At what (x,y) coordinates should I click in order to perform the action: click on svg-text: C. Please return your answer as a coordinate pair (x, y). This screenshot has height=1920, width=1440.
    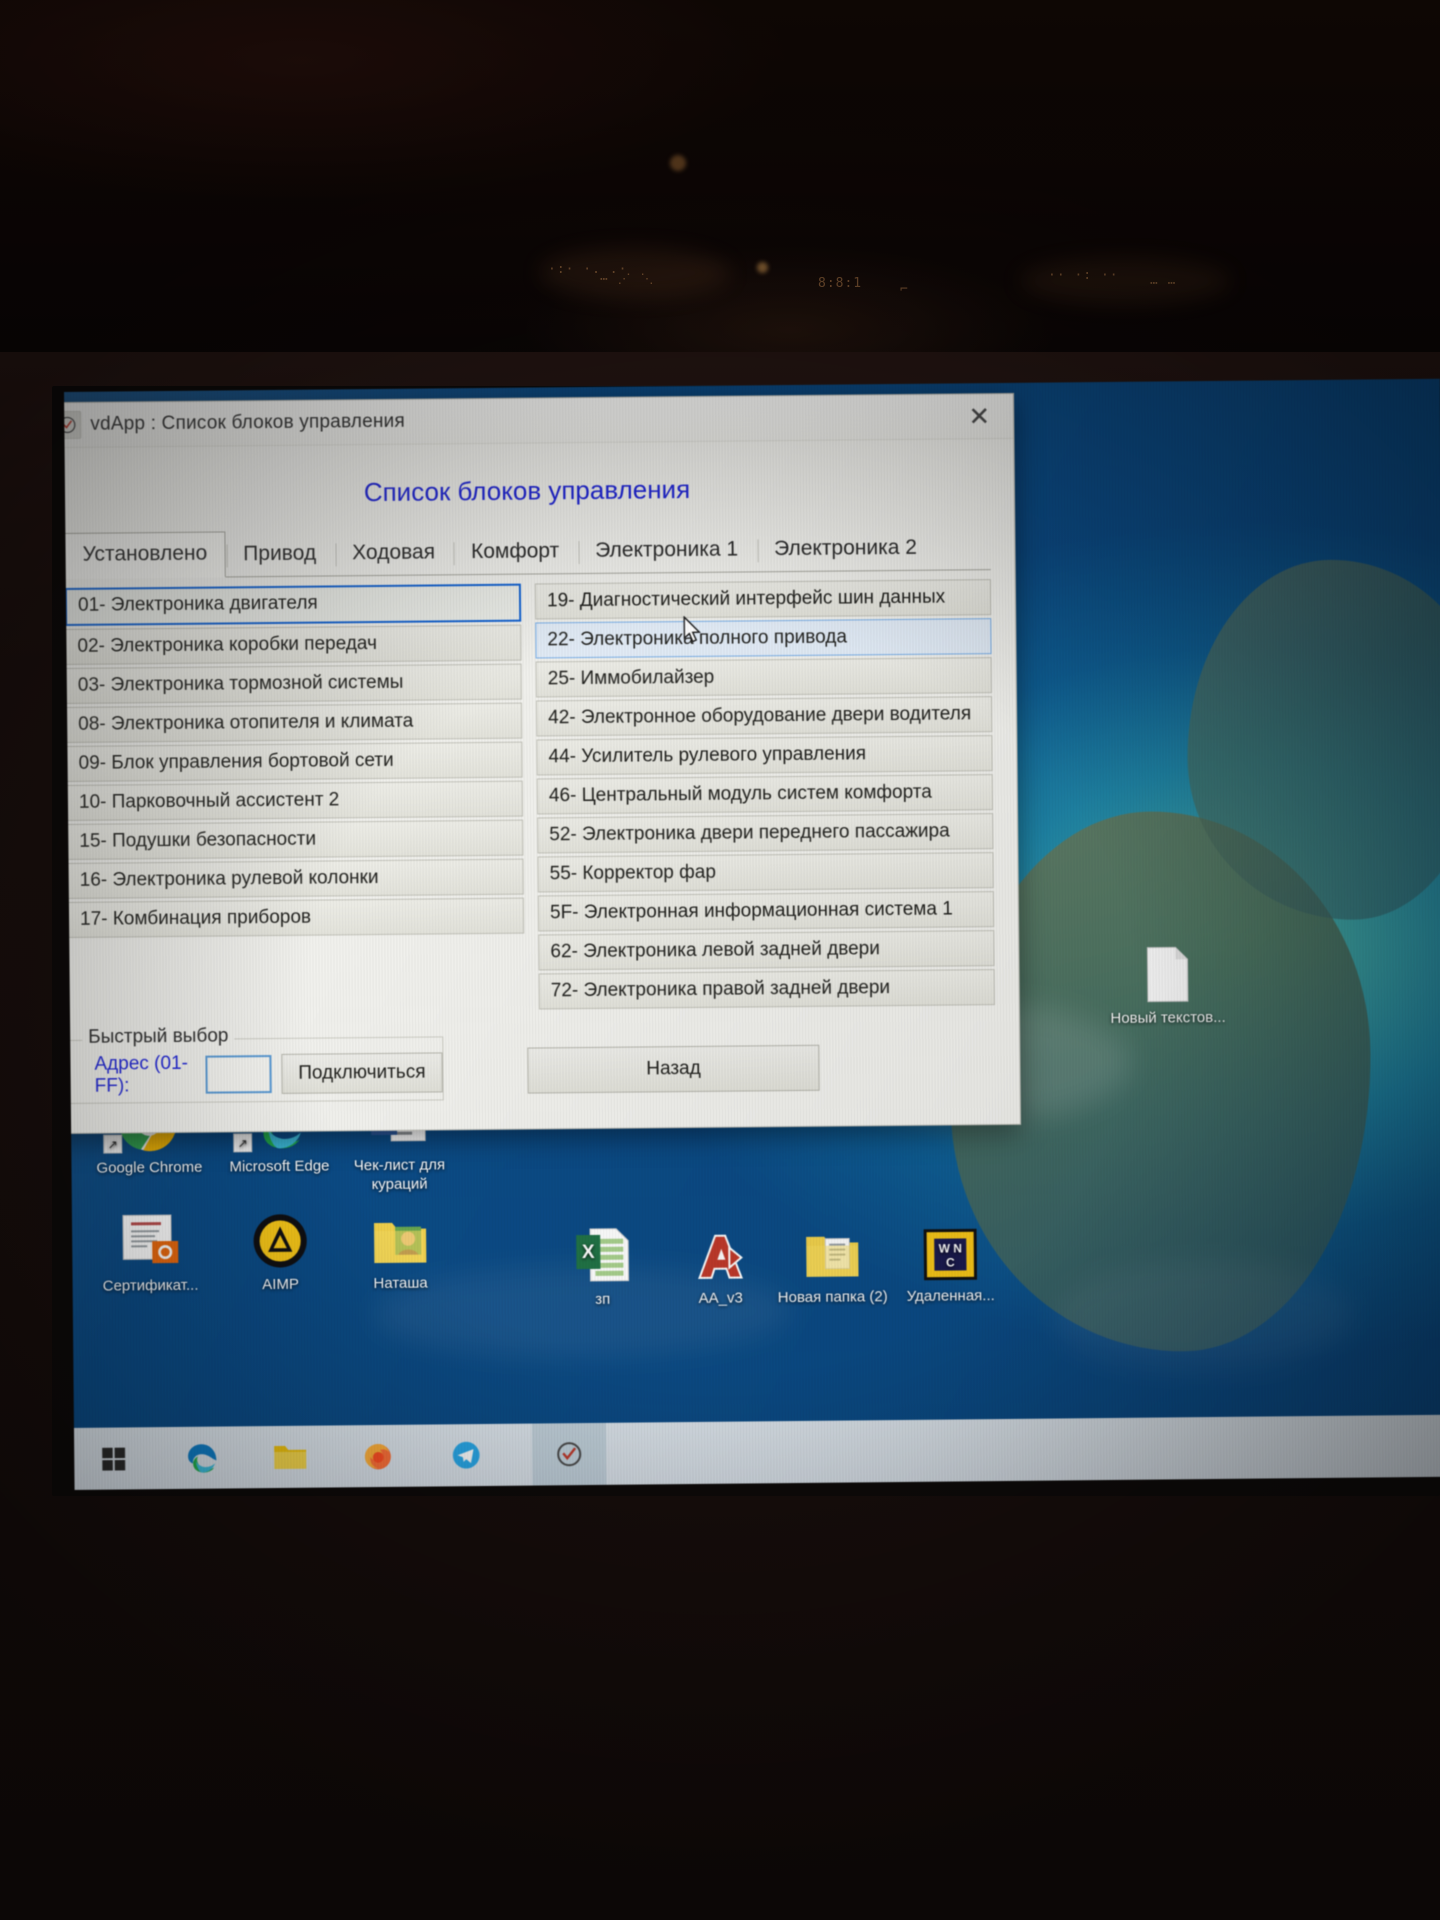
    Looking at the image, I should click on (950, 1262).